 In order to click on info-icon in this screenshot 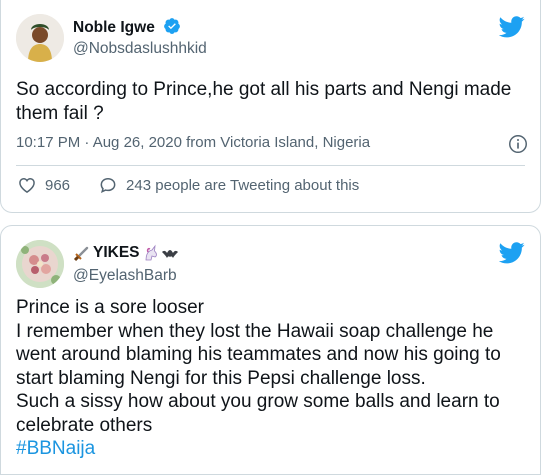, I will do `click(518, 144)`.